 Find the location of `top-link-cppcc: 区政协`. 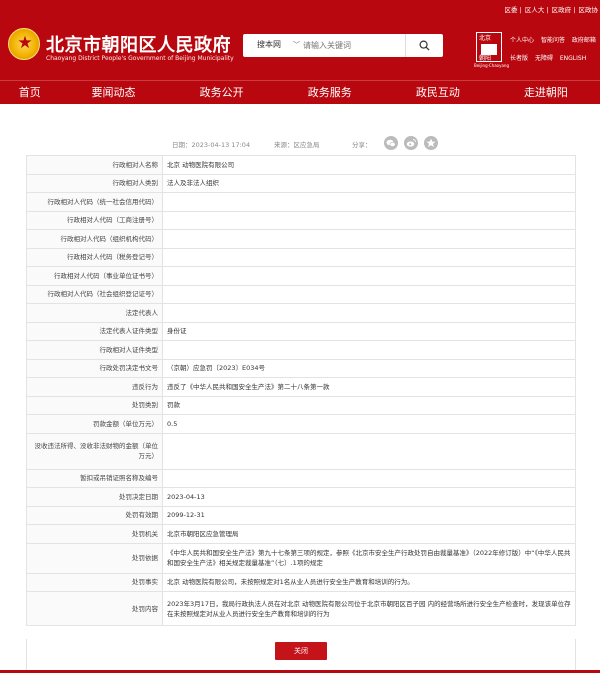

top-link-cppcc: 区政协 is located at coordinates (589, 10).